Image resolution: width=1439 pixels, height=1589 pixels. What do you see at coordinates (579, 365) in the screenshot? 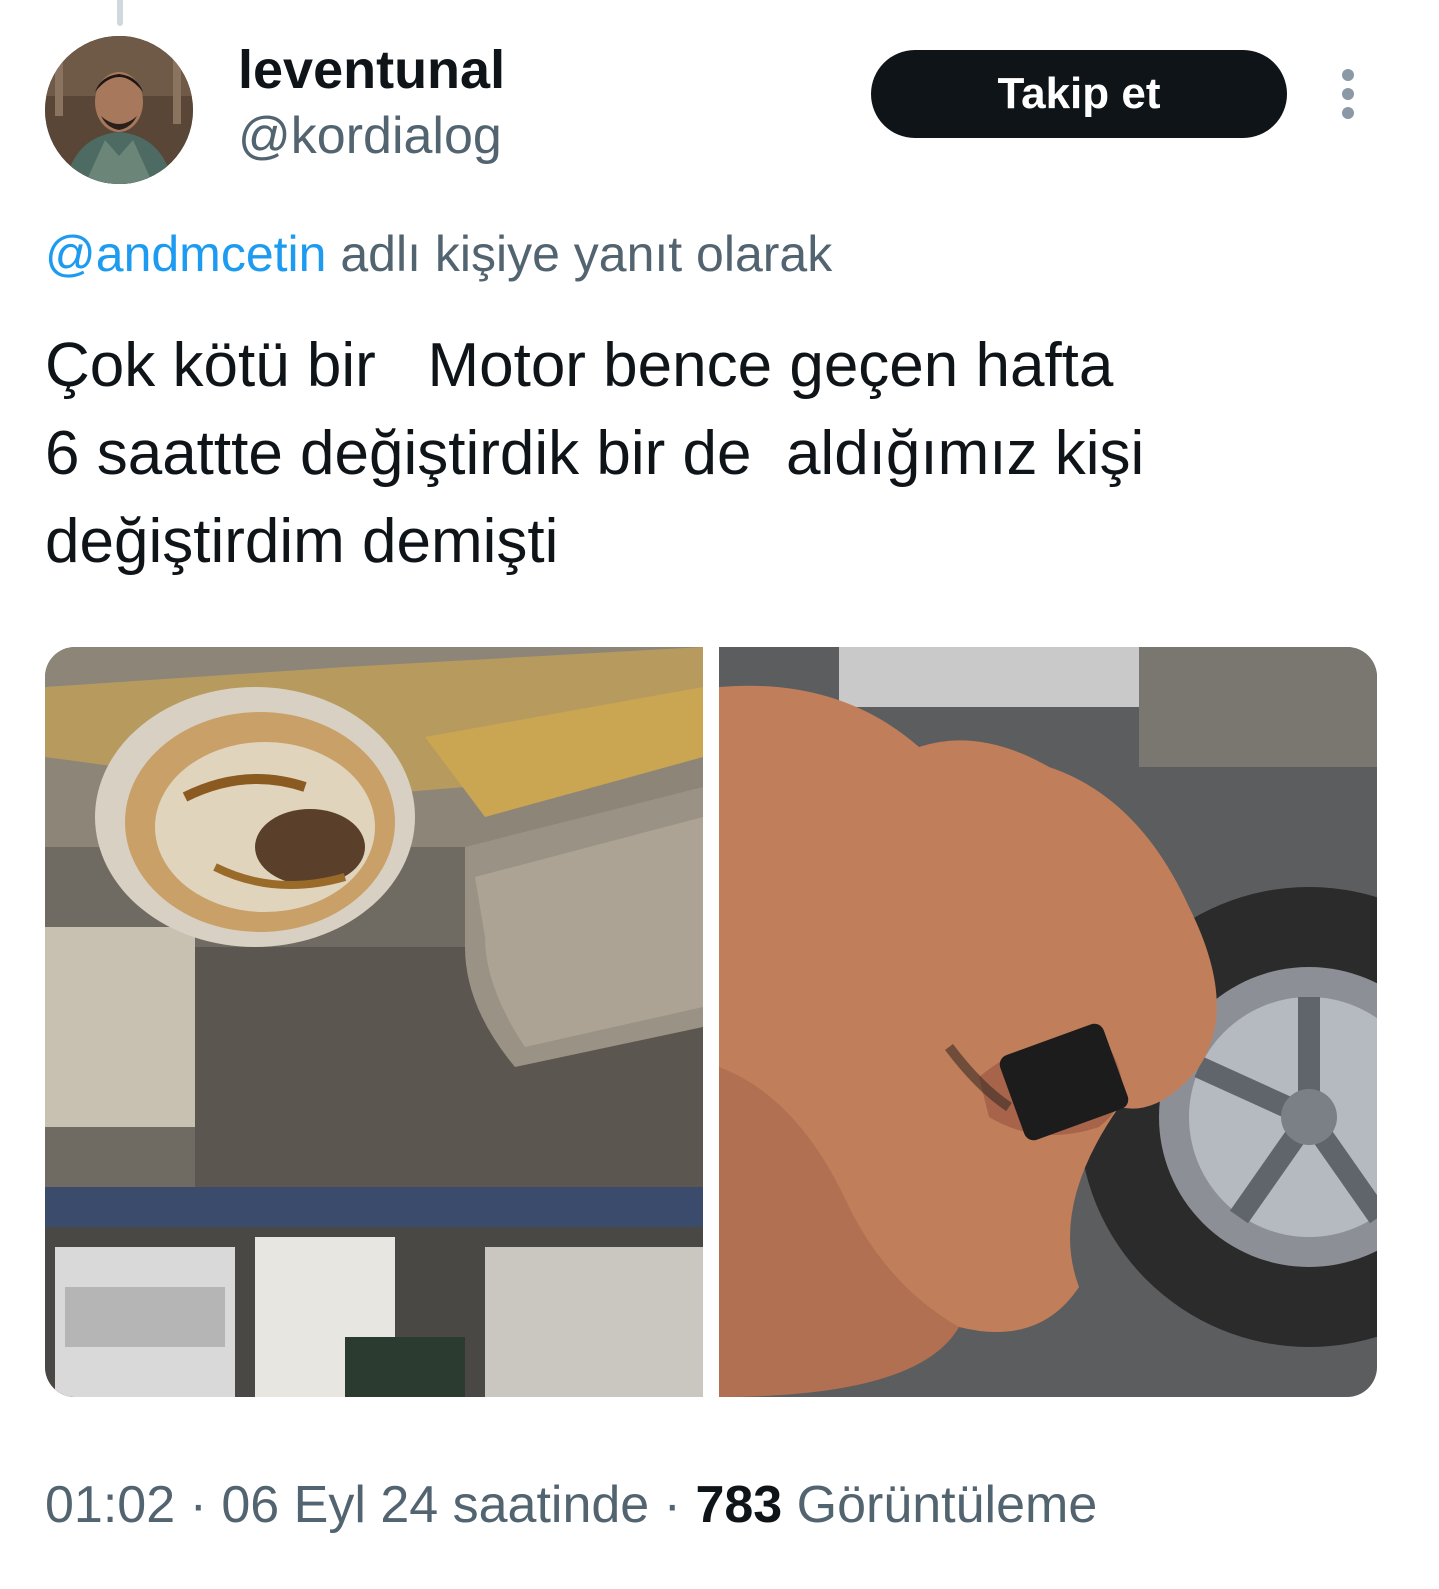
I see `tweet-text-line: Çok kötü bir Motor bence geçen hafta` at bounding box center [579, 365].